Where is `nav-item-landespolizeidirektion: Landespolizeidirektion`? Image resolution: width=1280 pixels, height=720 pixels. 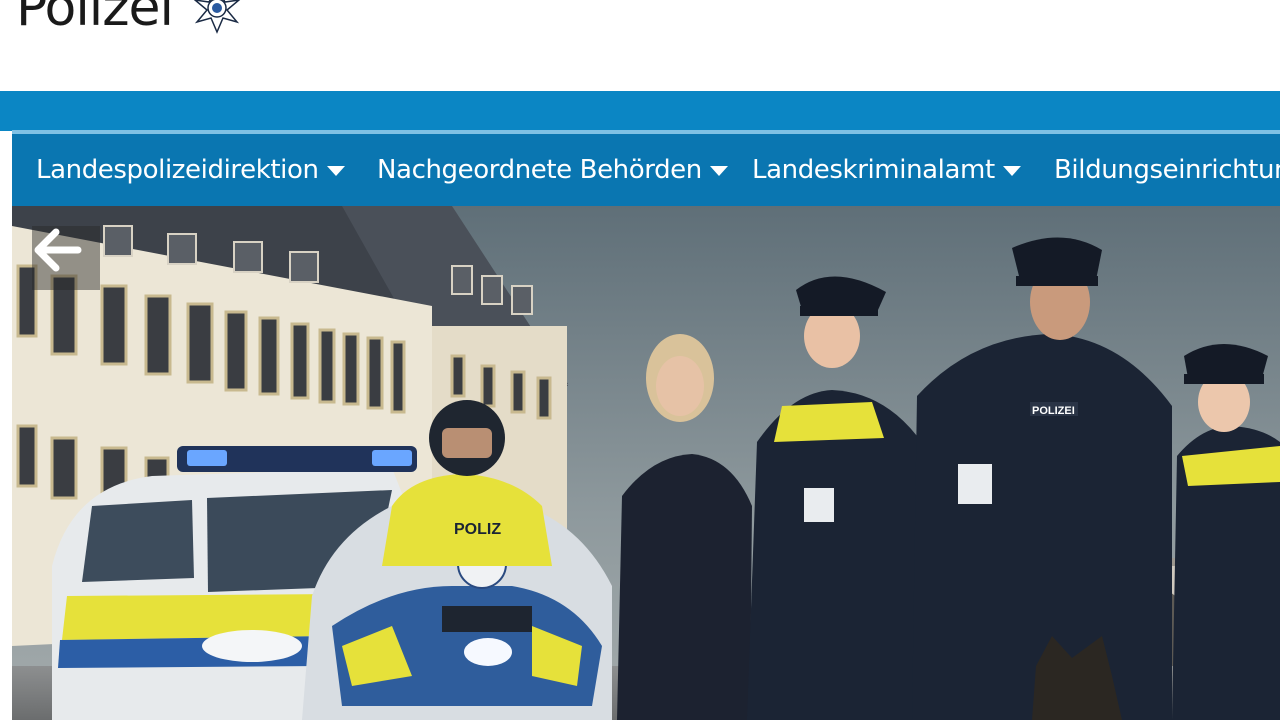
nav-item-landespolizeidirektion: Landespolizeidirektion is located at coordinates (190, 170).